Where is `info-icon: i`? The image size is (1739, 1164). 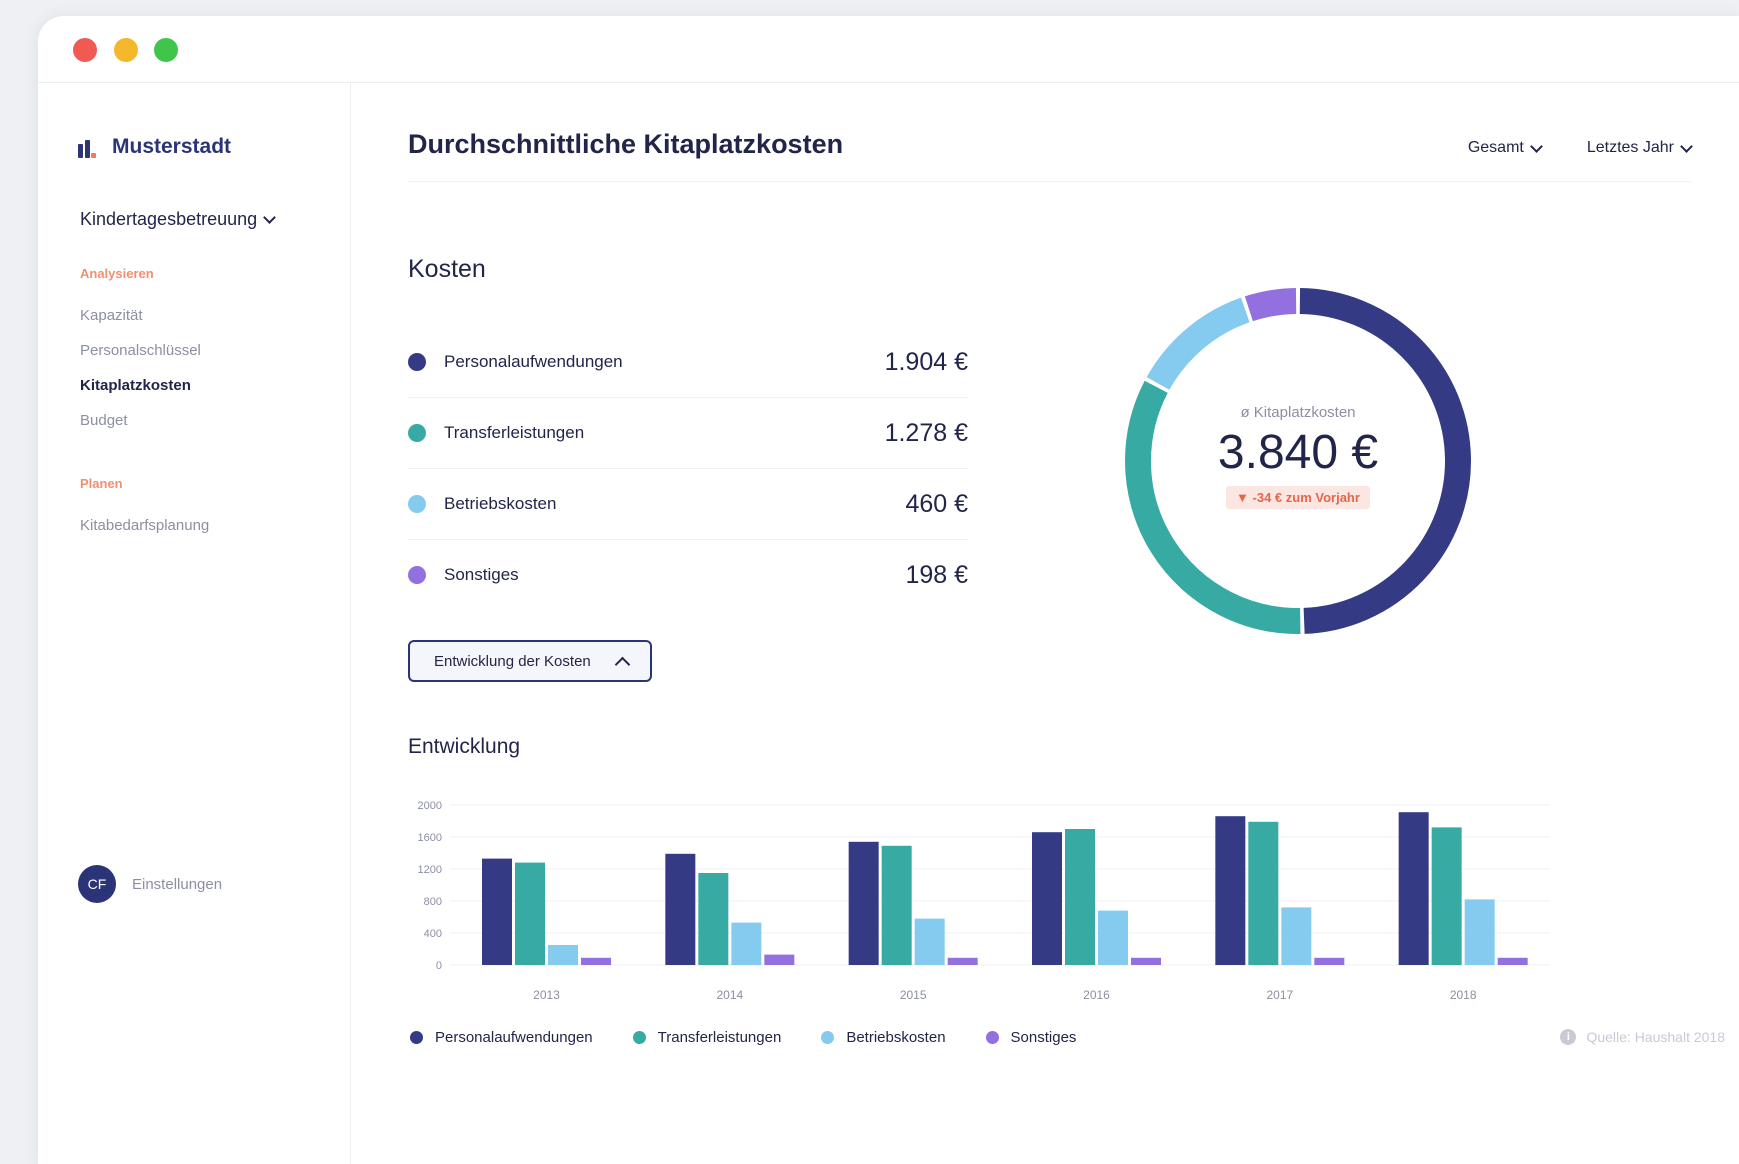
info-icon: i is located at coordinates (1568, 1037).